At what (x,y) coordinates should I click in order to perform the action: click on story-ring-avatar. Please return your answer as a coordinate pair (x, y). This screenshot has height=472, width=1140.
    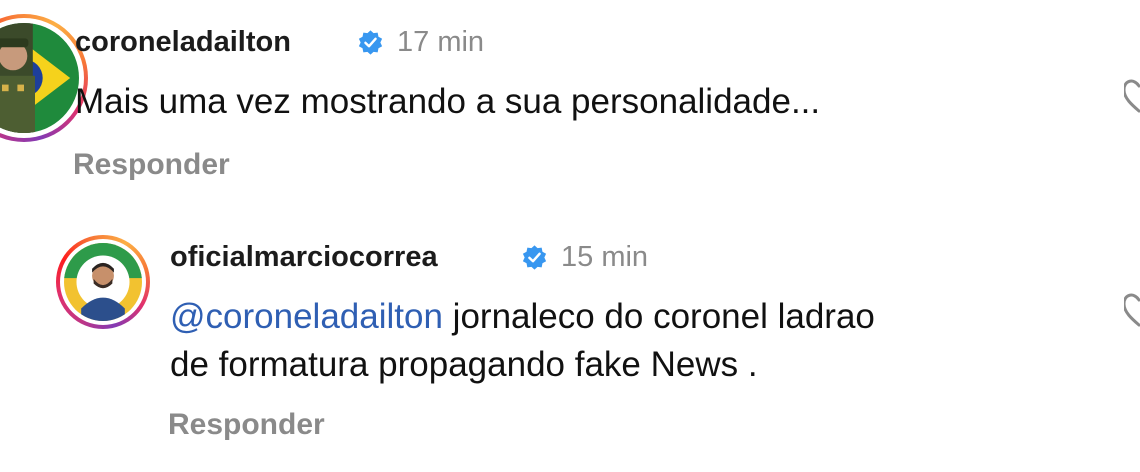
    Looking at the image, I should click on (103, 282).